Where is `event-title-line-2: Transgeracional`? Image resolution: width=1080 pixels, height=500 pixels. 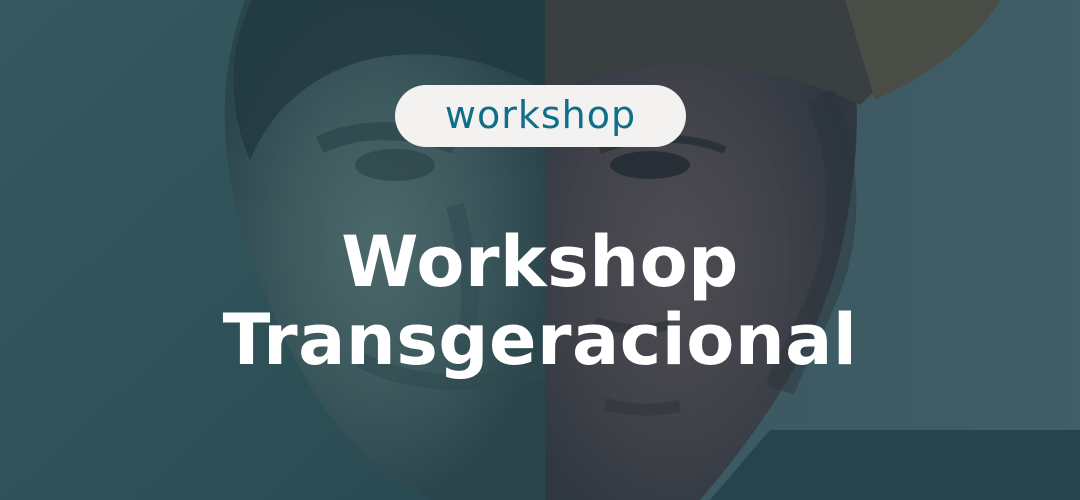 event-title-line-2: Transgeracional is located at coordinates (540, 340).